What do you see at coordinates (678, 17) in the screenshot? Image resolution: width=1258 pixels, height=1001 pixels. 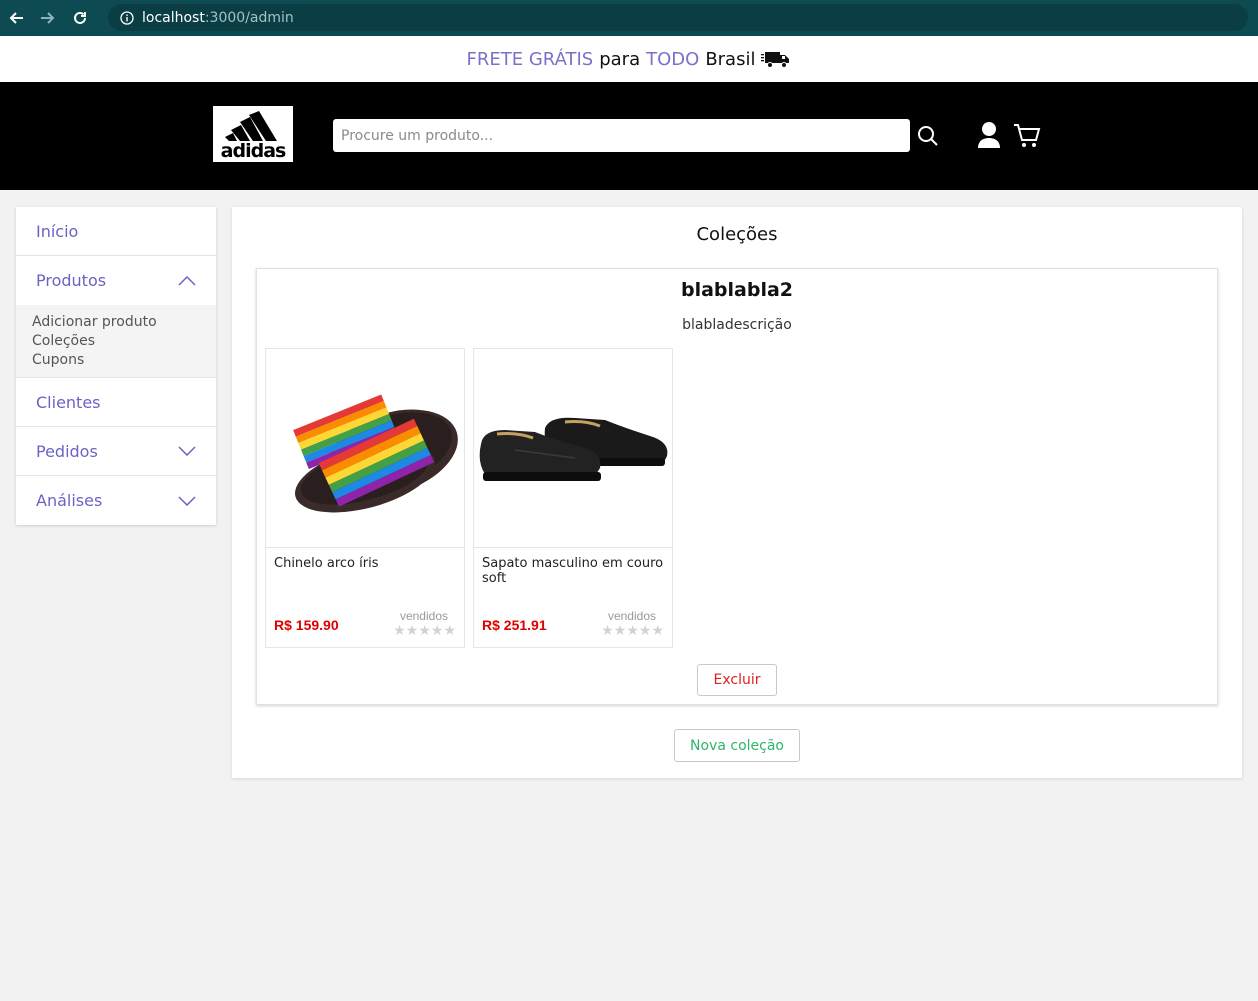 I see `address-bar: localhost:3000/admin` at bounding box center [678, 17].